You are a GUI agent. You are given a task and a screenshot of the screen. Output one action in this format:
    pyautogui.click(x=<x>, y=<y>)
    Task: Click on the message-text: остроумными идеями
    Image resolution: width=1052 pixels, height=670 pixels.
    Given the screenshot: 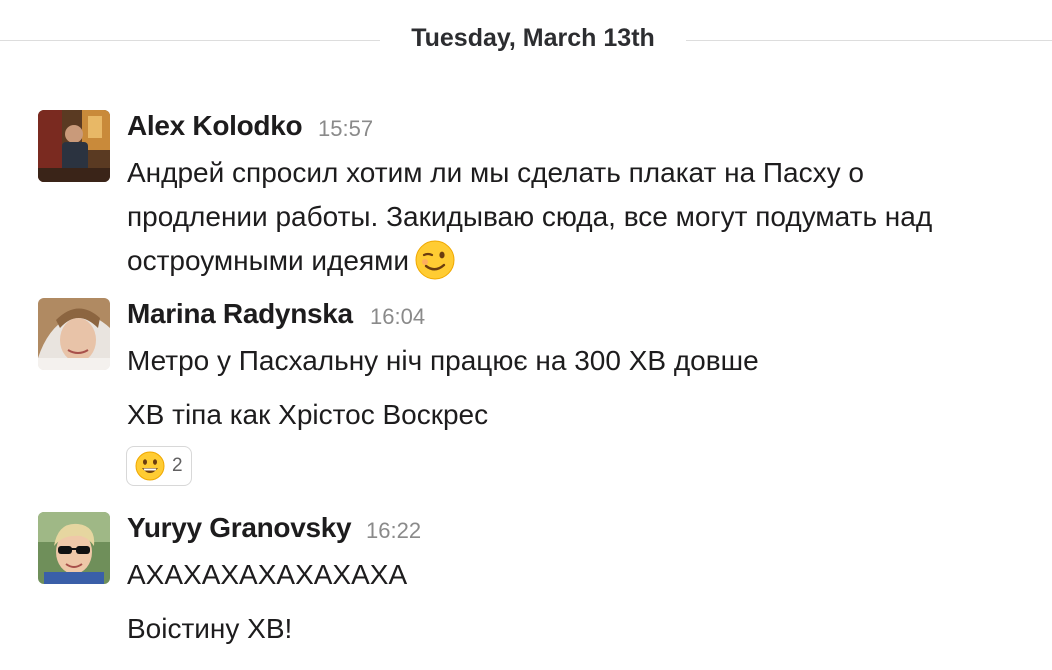 What is the action you would take?
    pyautogui.click(x=268, y=260)
    